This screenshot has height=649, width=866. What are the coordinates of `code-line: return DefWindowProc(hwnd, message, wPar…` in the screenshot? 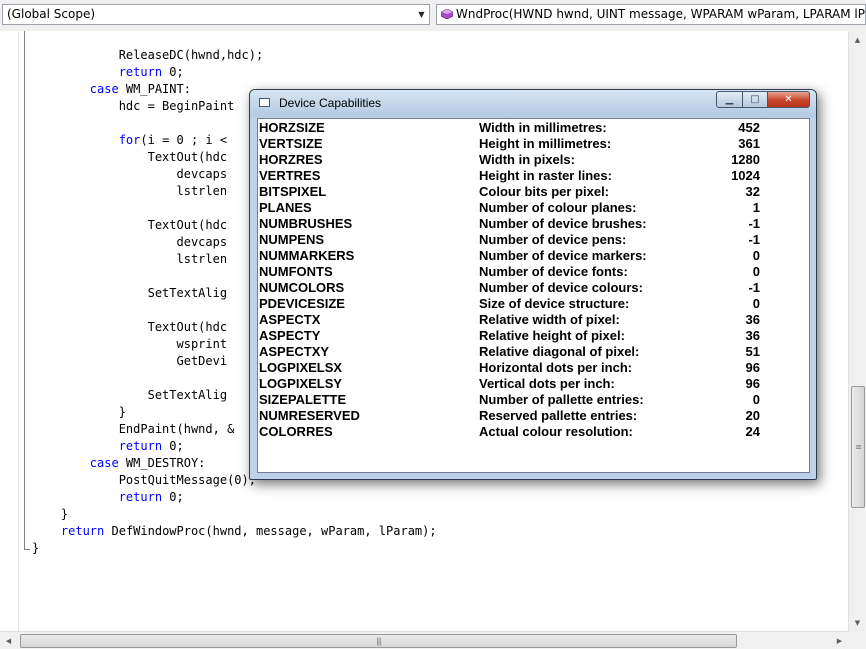 It's located at (234, 531).